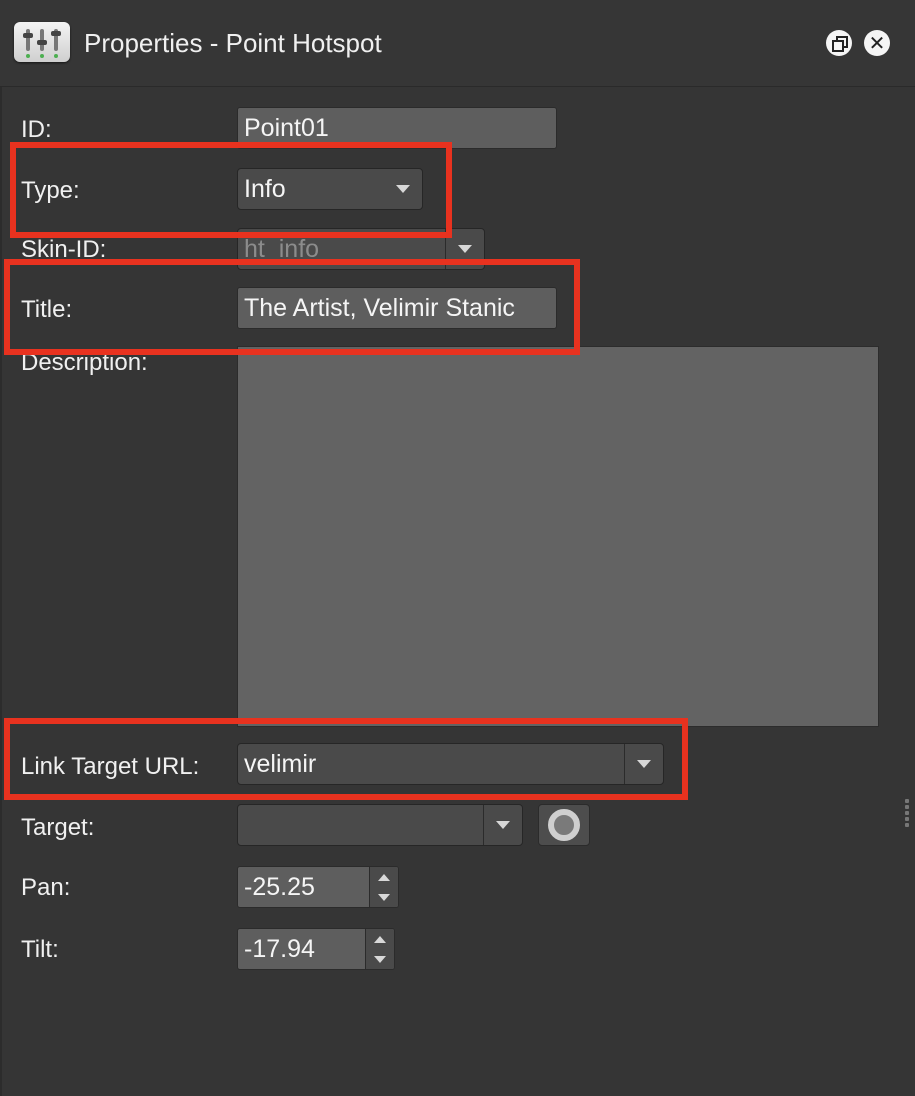 The image size is (915, 1096). What do you see at coordinates (110, 766) in the screenshot?
I see `link-target-url-label: Link Target URL:` at bounding box center [110, 766].